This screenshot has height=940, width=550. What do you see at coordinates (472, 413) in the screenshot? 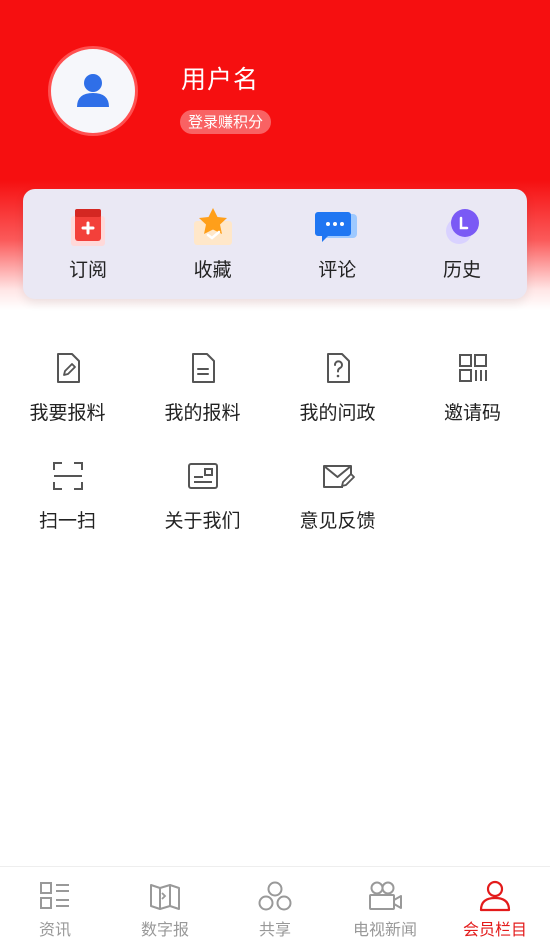
I see `service-label: 邀请码` at bounding box center [472, 413].